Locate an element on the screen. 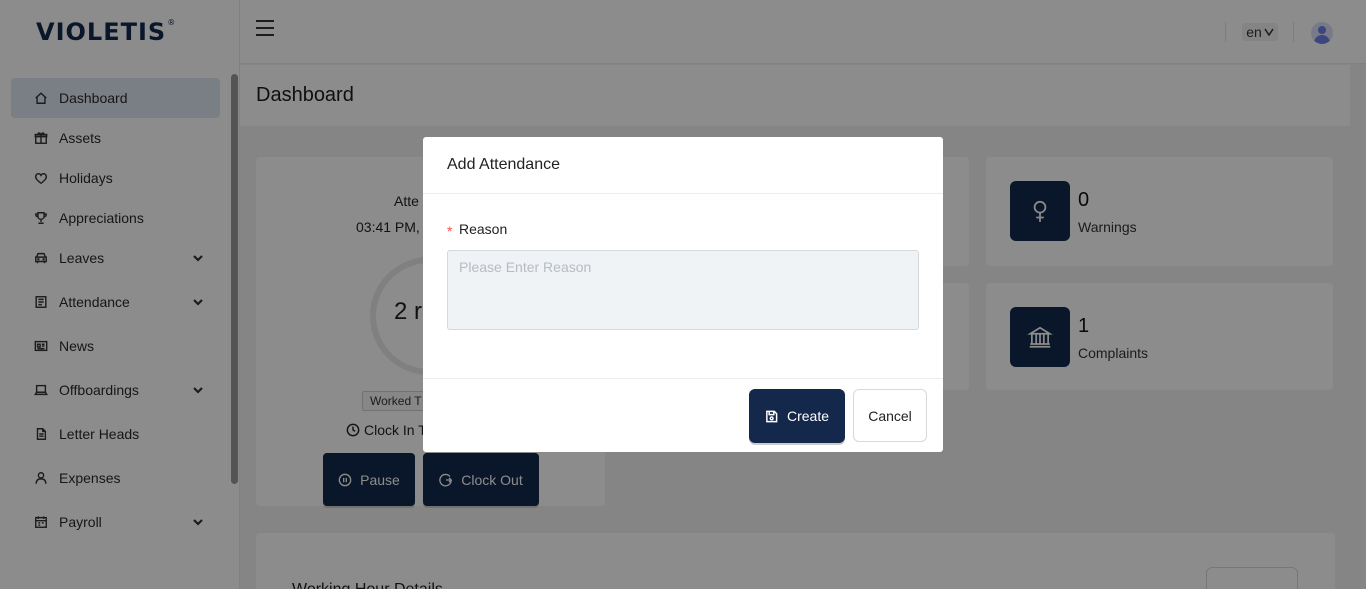 Image resolution: width=1366 pixels, height=589 pixels. reason-label: Reason is located at coordinates (483, 229).